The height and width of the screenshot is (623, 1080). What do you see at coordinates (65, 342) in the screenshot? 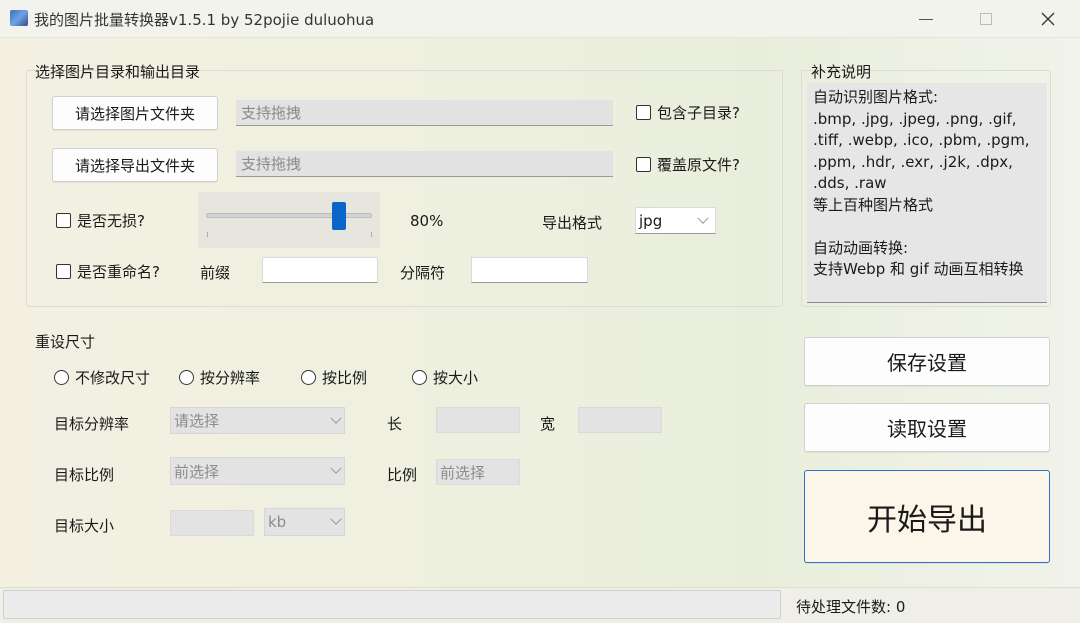
I see `resize-group-title: 重设尺寸` at bounding box center [65, 342].